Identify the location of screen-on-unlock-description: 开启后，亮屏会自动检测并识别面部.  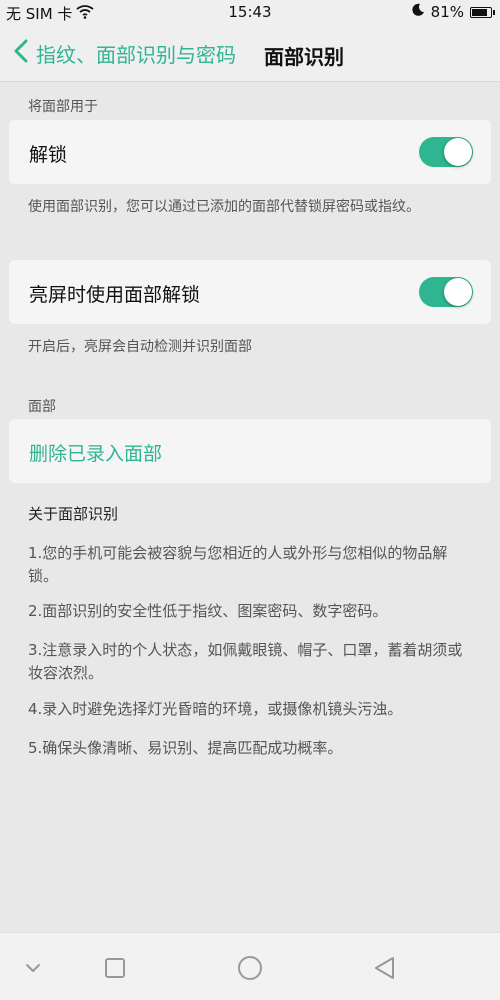
(140, 347).